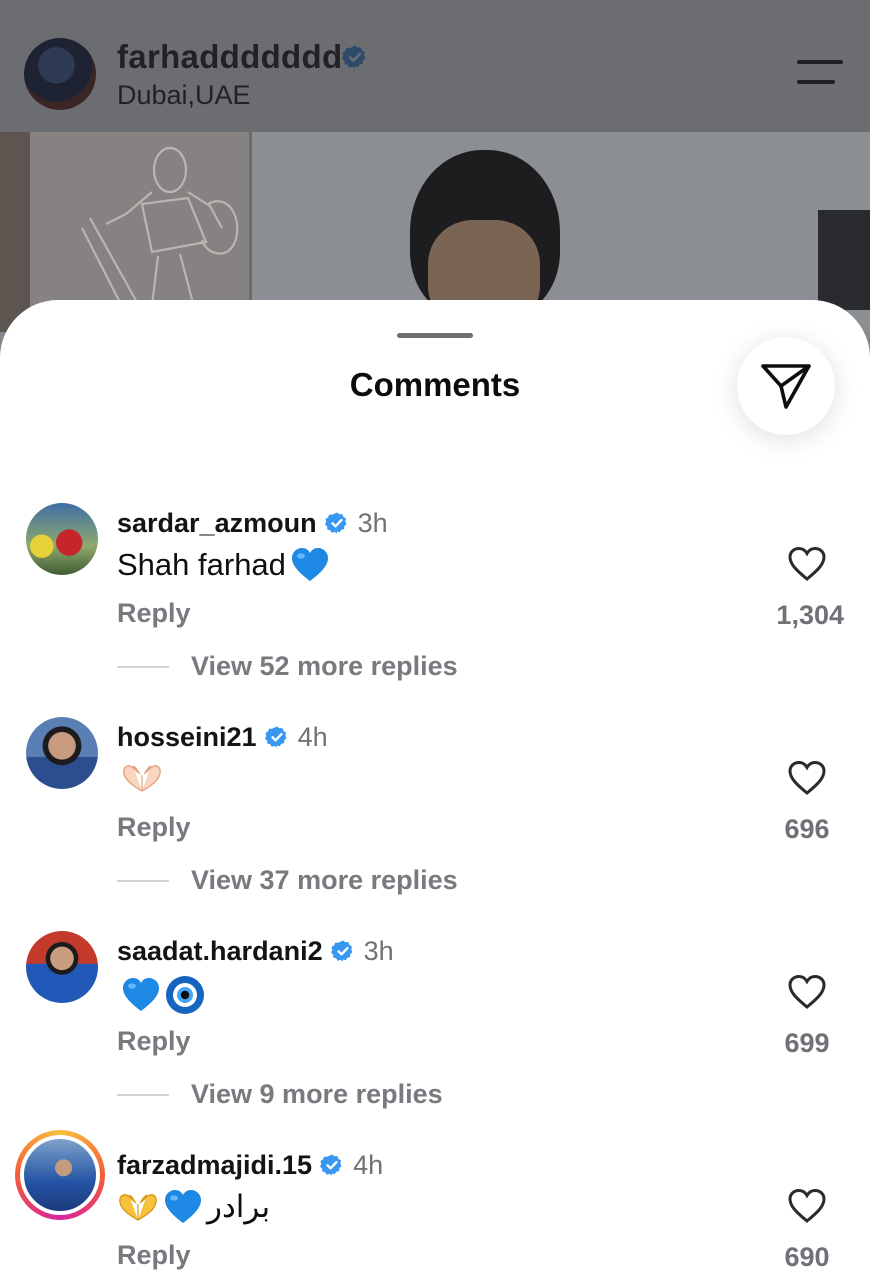  Describe the element at coordinates (324, 880) in the screenshot. I see `view-replies-label: View 37 more replies` at that location.